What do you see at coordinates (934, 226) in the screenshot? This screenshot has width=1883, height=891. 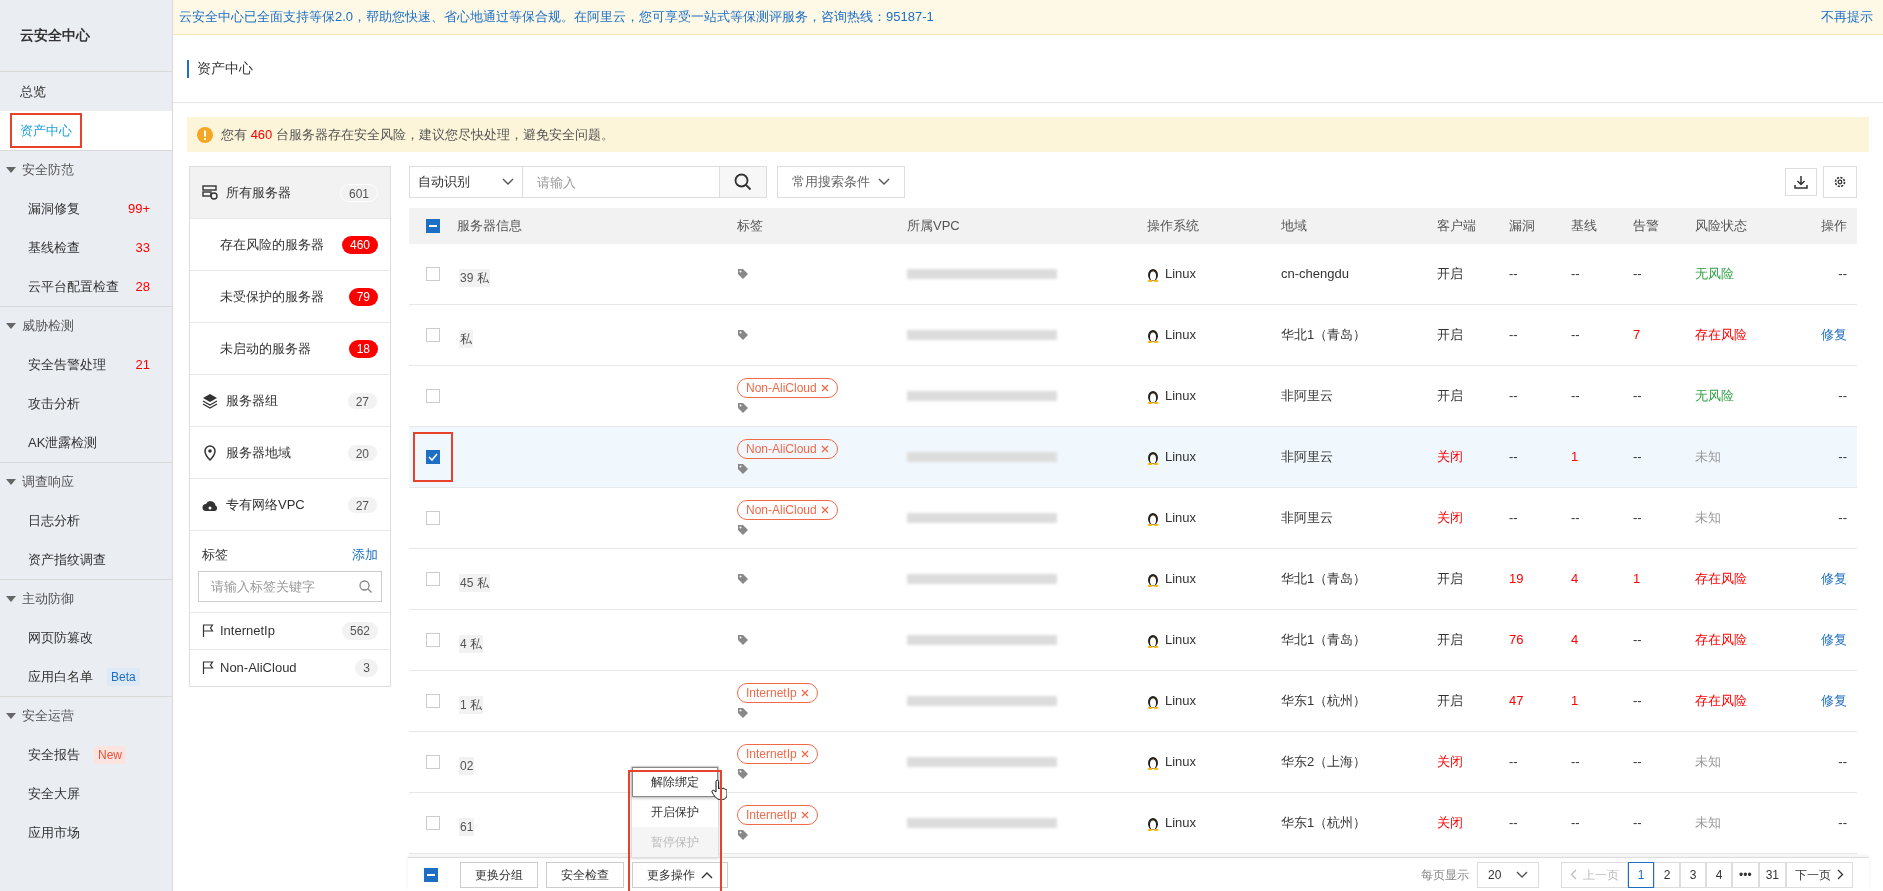 I see `column-header: 所属VPC` at bounding box center [934, 226].